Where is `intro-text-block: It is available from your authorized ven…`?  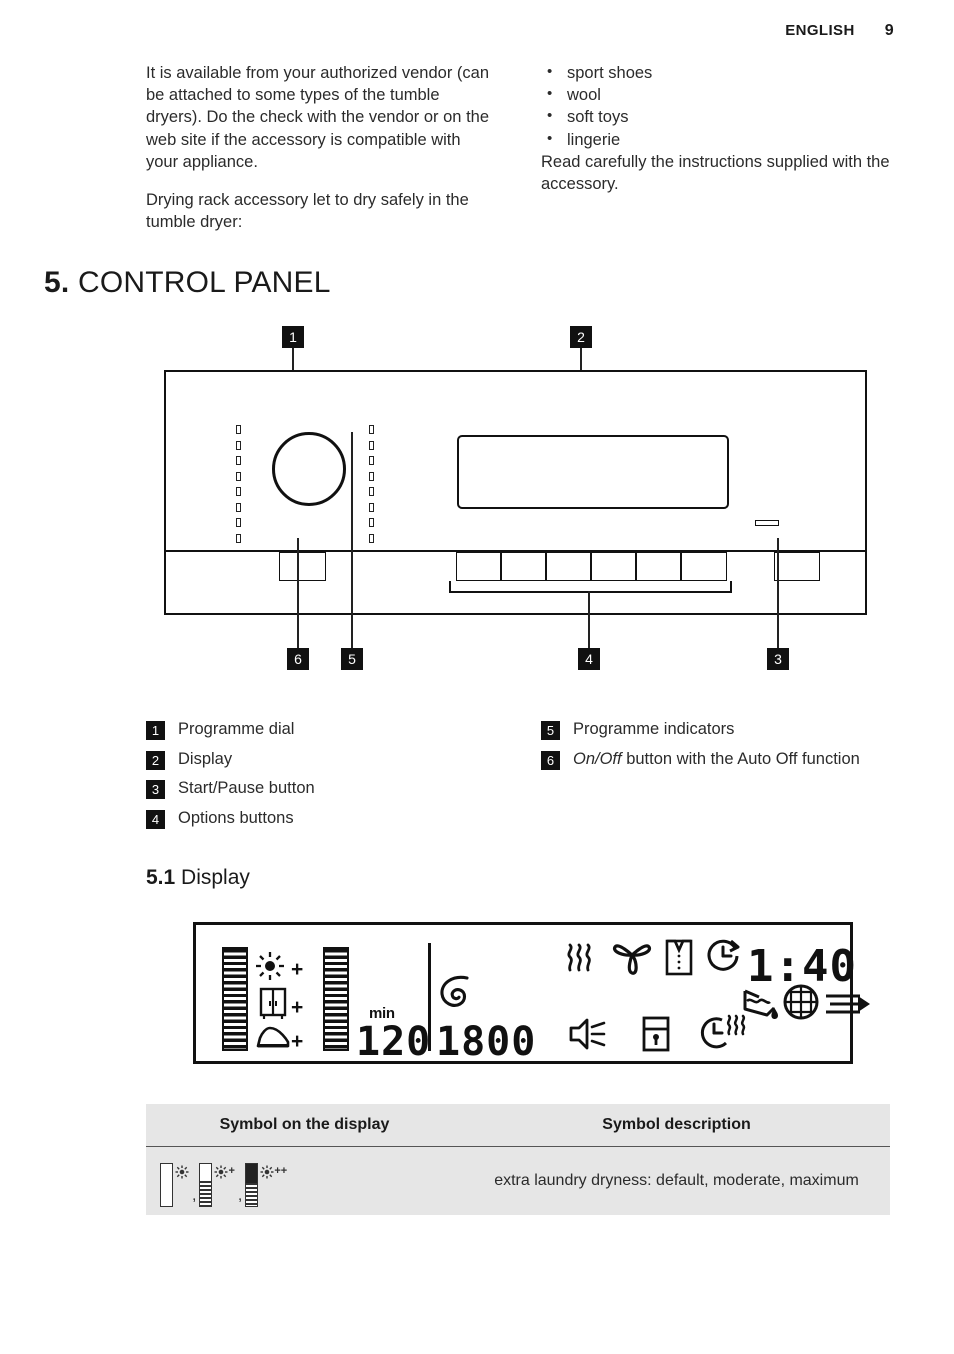 intro-text-block: It is available from your authorized ven… is located at coordinates (518, 155).